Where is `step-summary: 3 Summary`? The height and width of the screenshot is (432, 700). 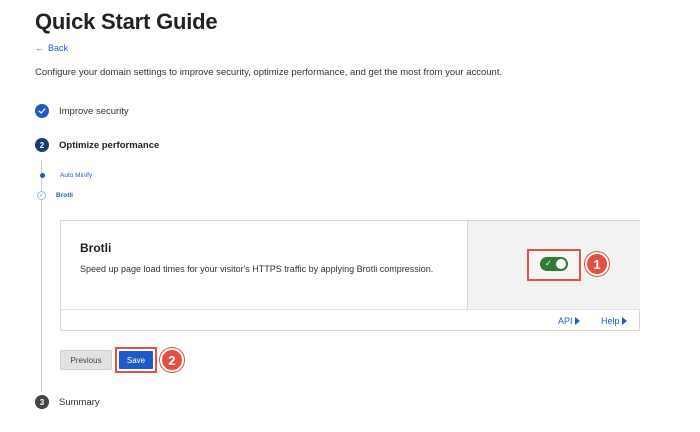 step-summary: 3 Summary is located at coordinates (67, 402).